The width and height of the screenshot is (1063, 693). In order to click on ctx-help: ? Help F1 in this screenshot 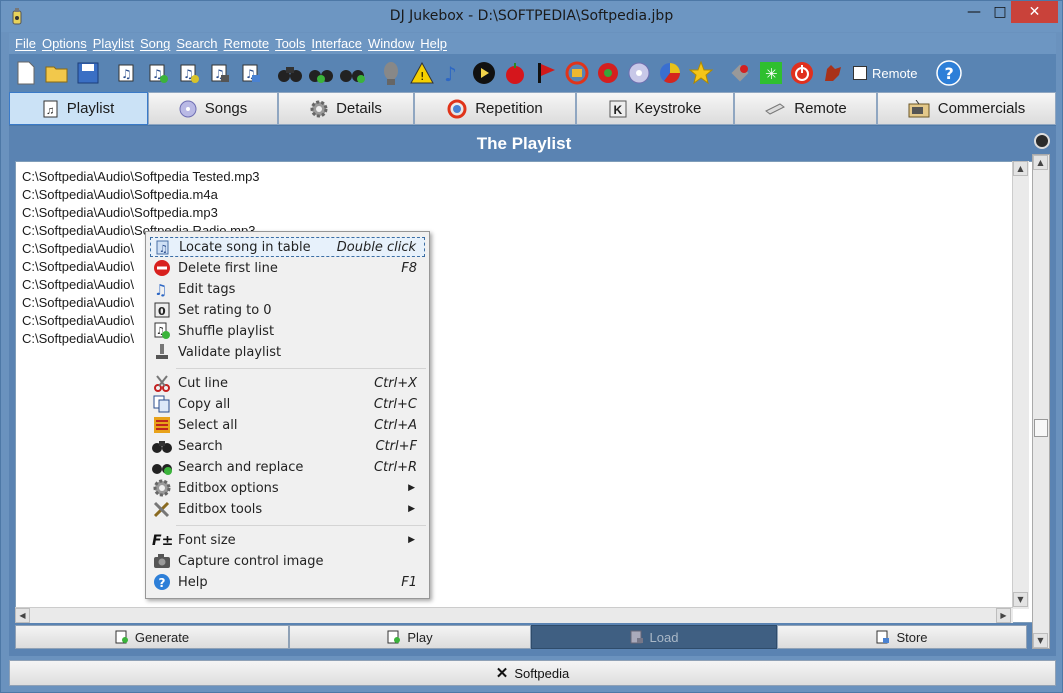, I will do `click(287, 582)`.